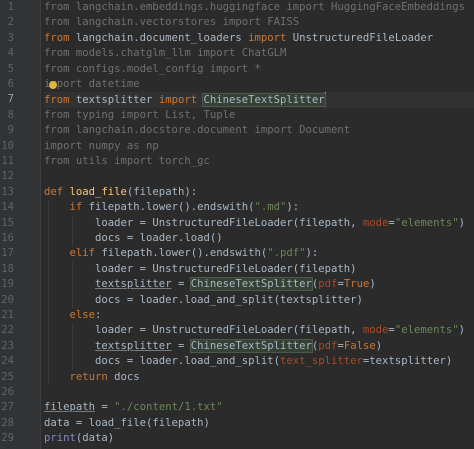 The image size is (474, 449). Describe the element at coordinates (127, 376) in the screenshot. I see `code-token: docs` at that location.